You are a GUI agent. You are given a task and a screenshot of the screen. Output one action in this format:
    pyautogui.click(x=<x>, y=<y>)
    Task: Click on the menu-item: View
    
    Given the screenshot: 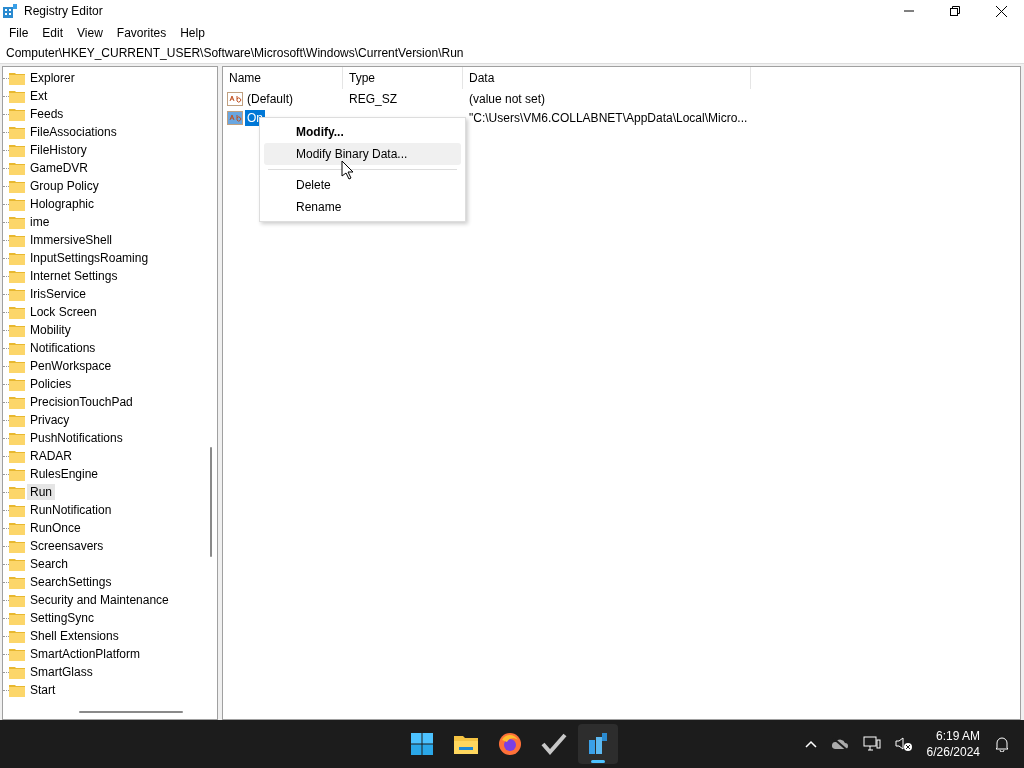 What is the action you would take?
    pyautogui.click(x=90, y=32)
    